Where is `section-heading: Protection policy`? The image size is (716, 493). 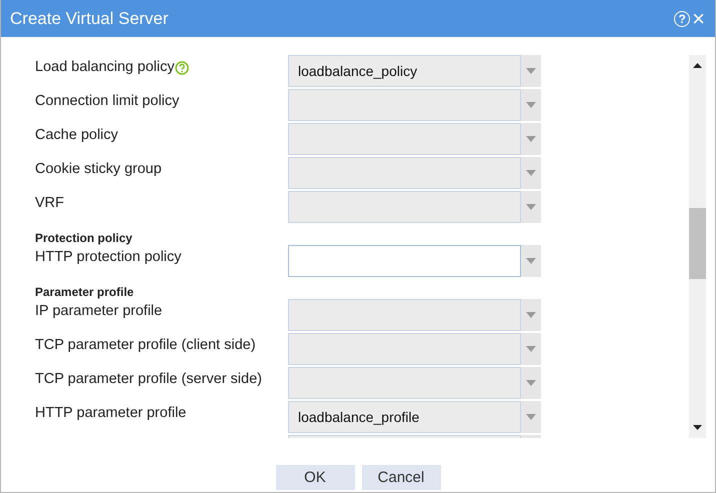
section-heading: Protection policy is located at coordinates (84, 237).